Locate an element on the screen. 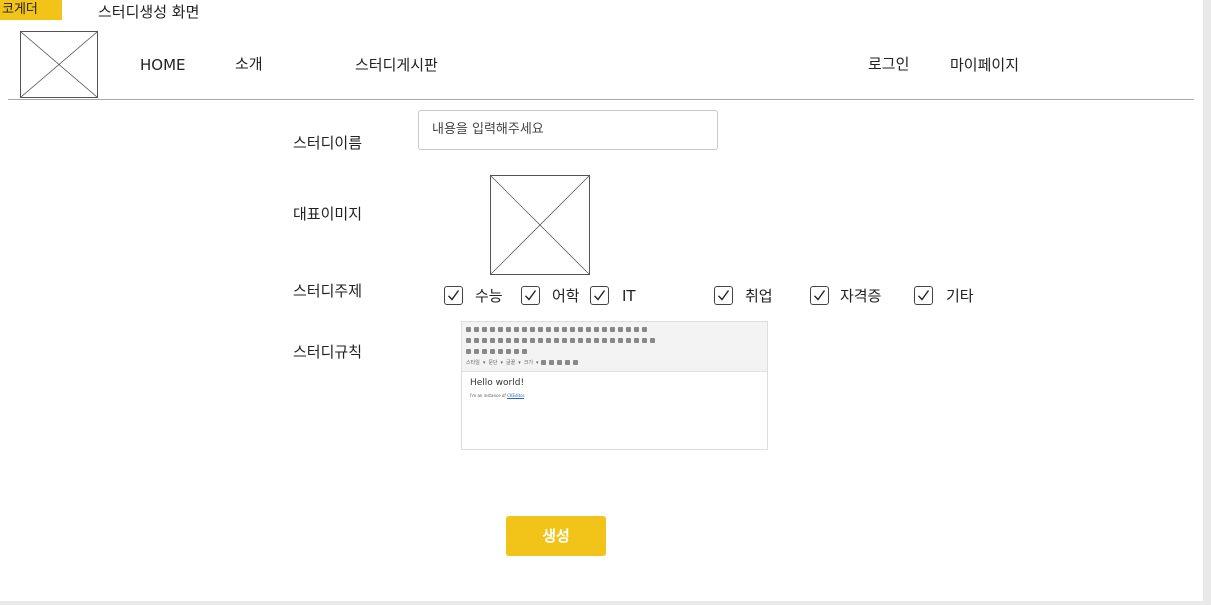 The height and width of the screenshot is (605, 1211). nav-study-board: 스터디게시판 is located at coordinates (396, 65).